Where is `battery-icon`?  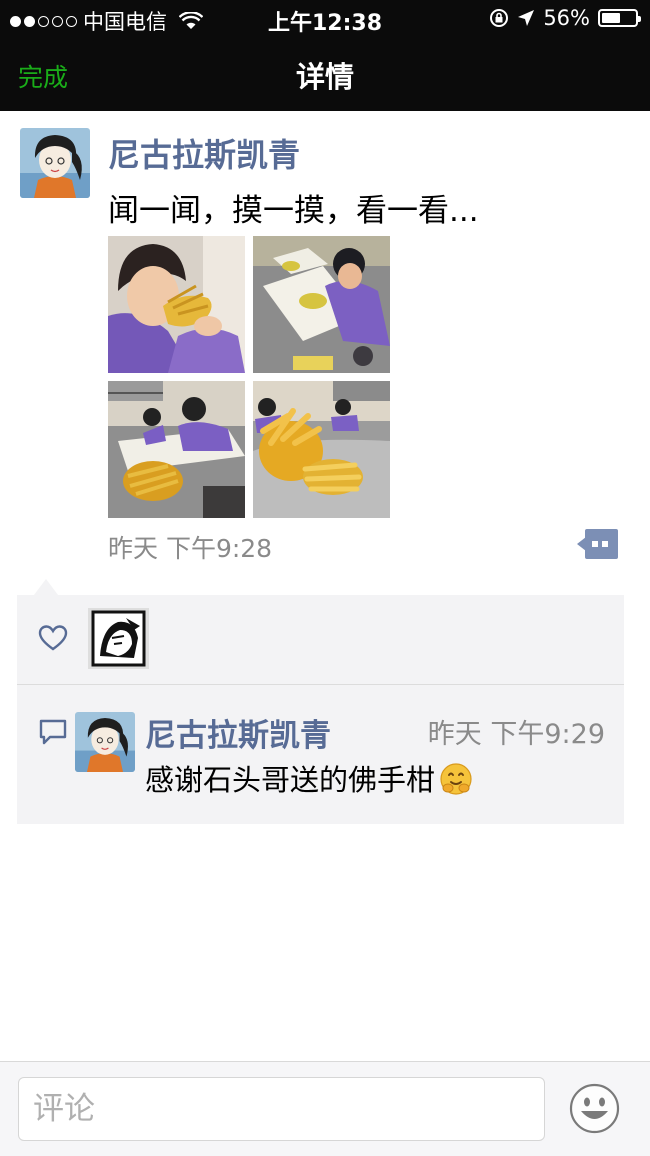
battery-icon is located at coordinates (619, 18).